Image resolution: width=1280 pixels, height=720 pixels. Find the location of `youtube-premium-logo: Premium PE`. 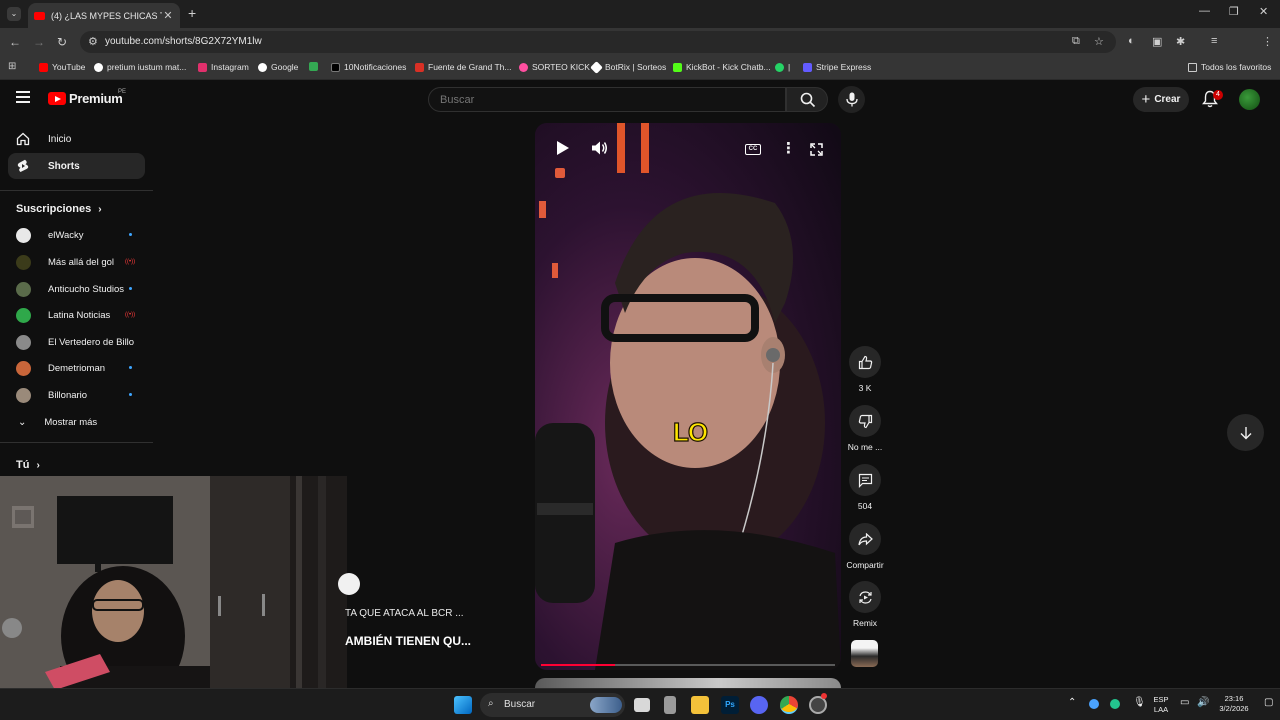

youtube-premium-logo: Premium PE is located at coordinates (87, 97).